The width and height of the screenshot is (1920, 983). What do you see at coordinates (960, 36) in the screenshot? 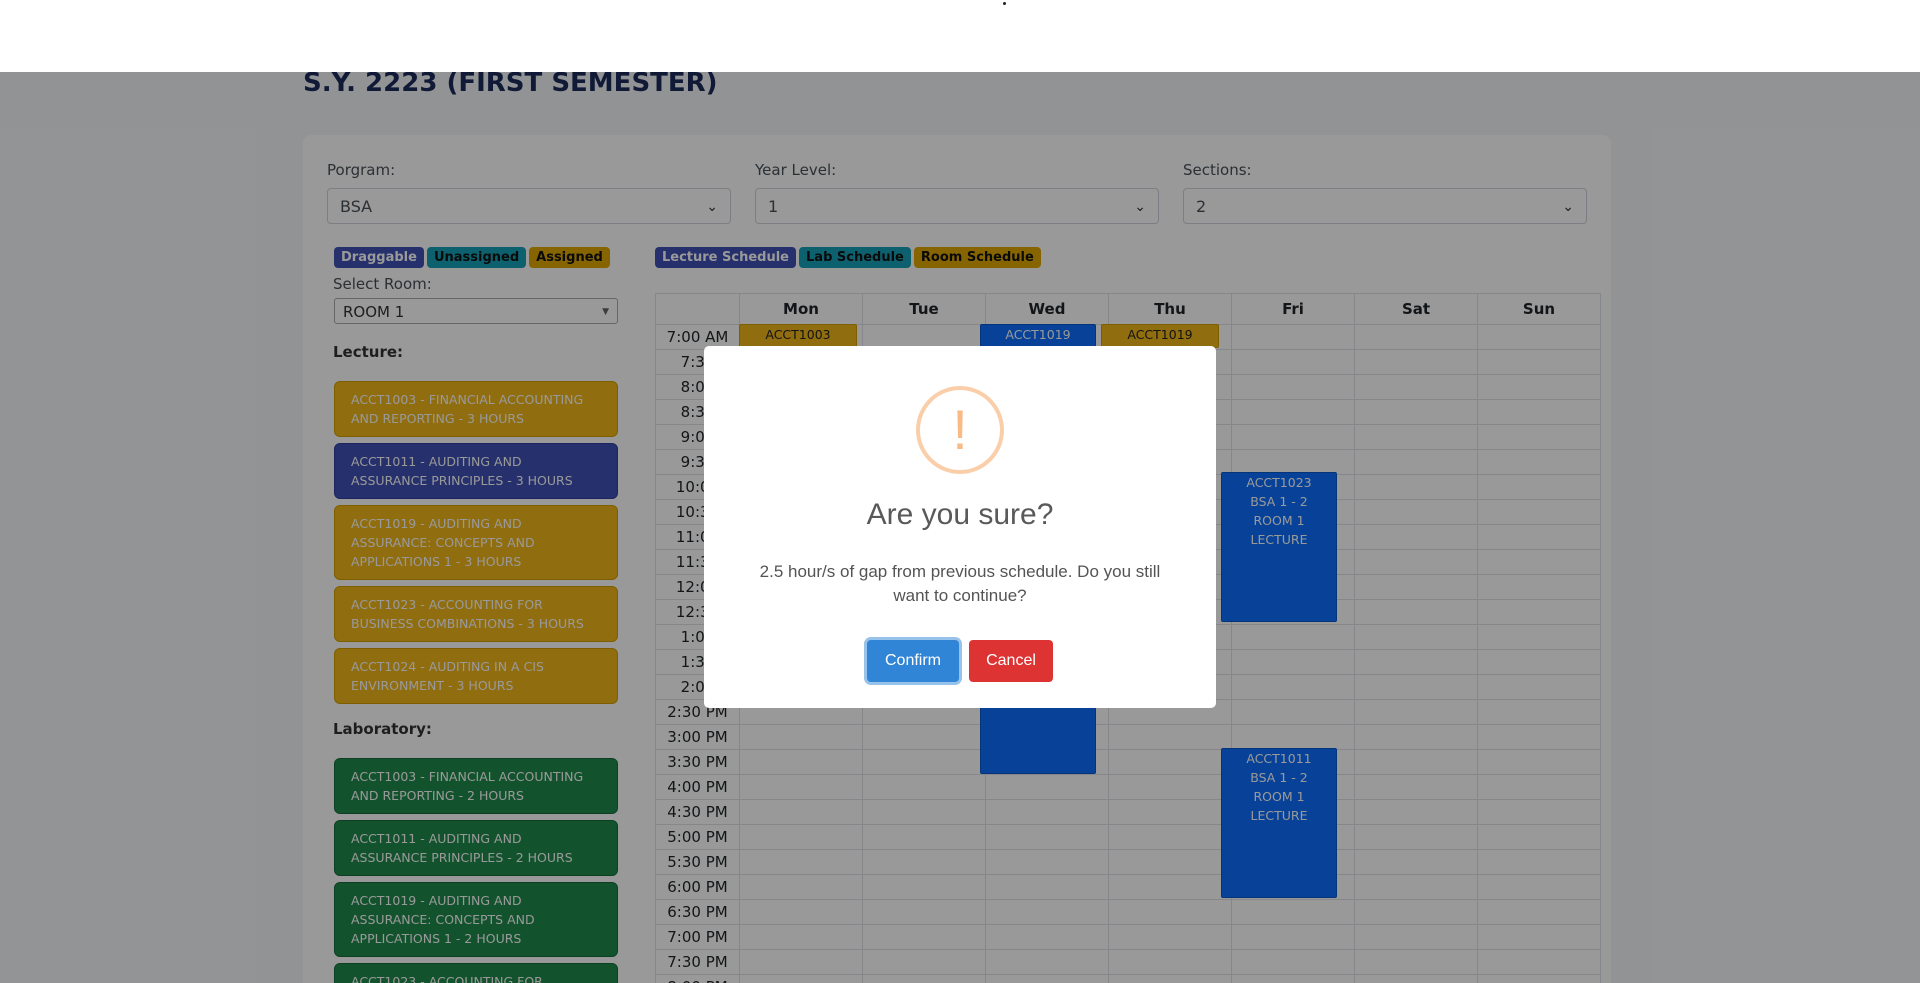
I see `top-navbar` at bounding box center [960, 36].